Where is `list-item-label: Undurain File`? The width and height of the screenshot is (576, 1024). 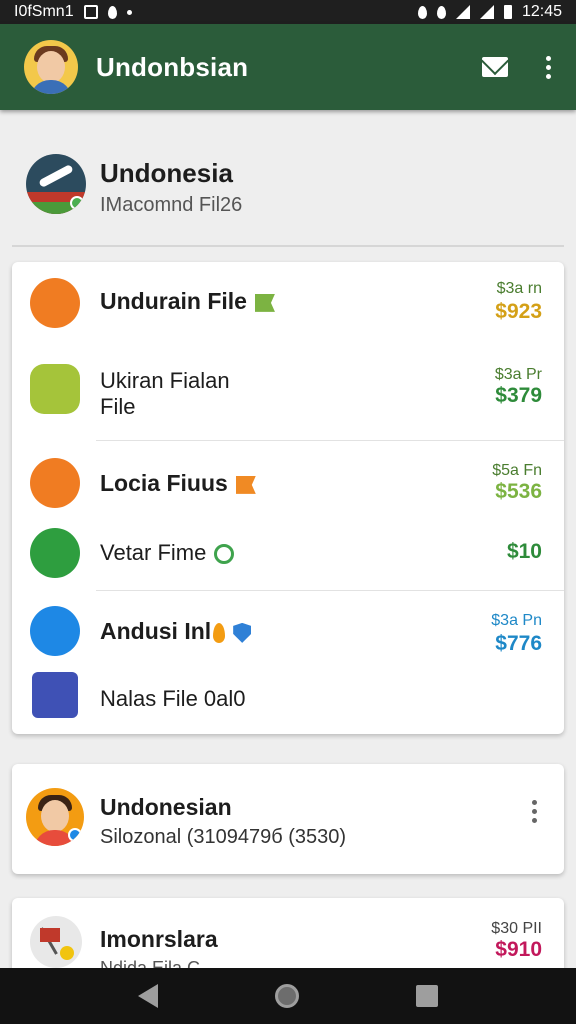
list-item-label: Undurain File is located at coordinates (173, 301).